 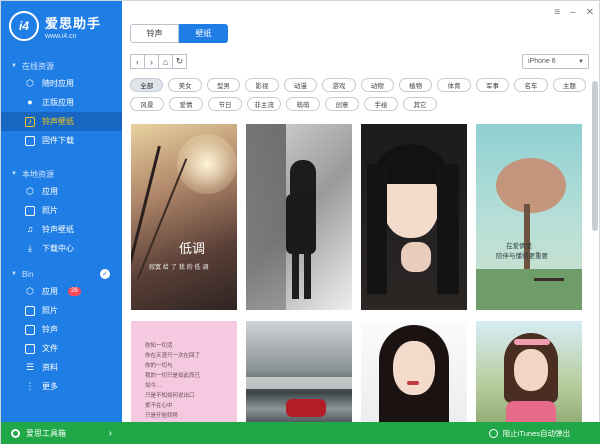 What do you see at coordinates (454, 85) in the screenshot?
I see `category-tag: 体育` at bounding box center [454, 85].